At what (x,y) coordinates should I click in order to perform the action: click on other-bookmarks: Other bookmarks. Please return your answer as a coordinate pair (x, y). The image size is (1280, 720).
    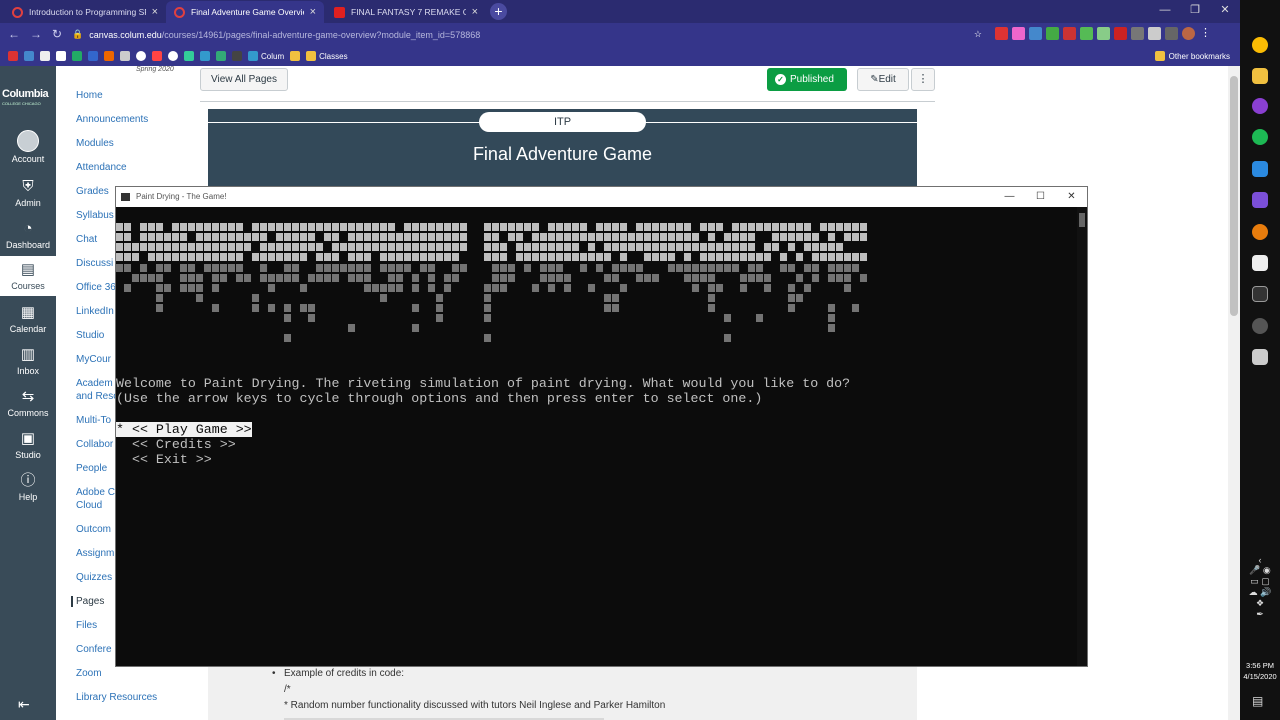
    Looking at the image, I should click on (1192, 56).